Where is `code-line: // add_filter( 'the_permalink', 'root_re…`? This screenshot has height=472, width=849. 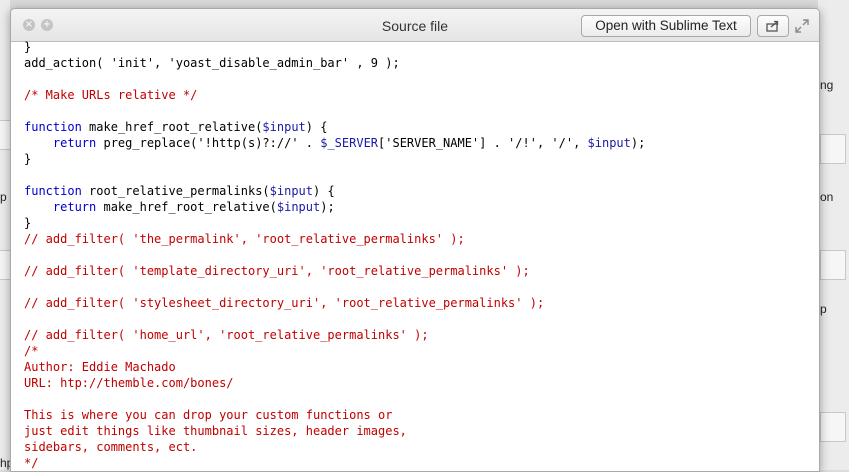
code-line: // add_filter( 'the_permalink', 'root_re… is located at coordinates (419, 239).